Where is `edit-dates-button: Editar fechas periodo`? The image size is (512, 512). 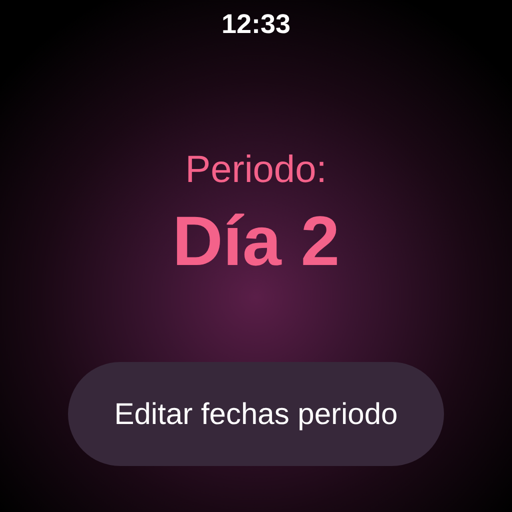 edit-dates-button: Editar fechas periodo is located at coordinates (256, 414).